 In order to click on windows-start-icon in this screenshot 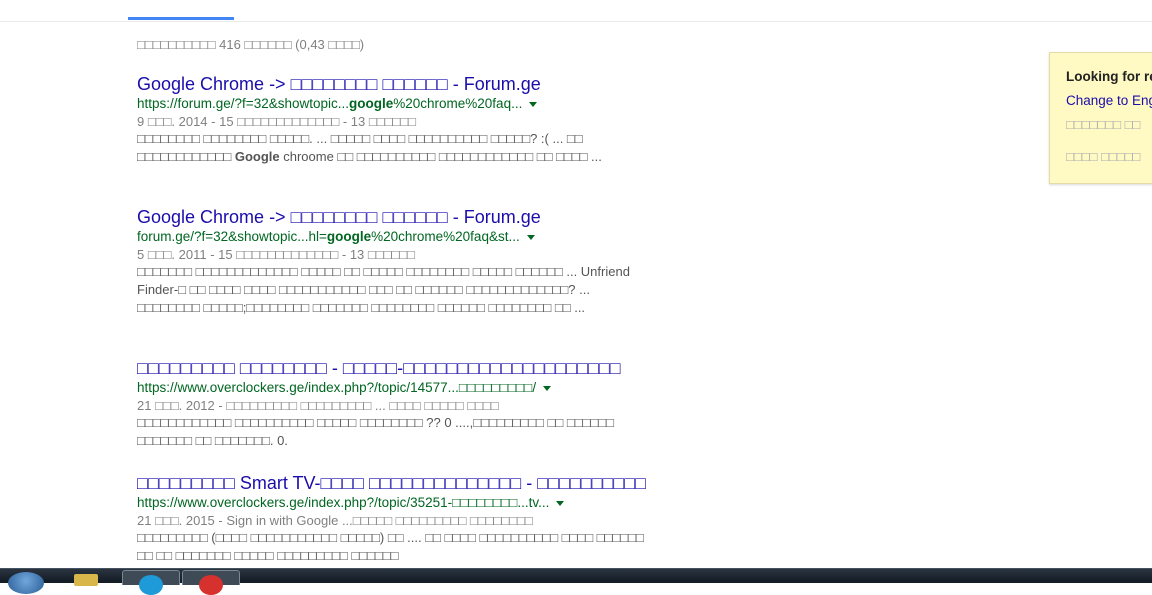, I will do `click(26, 583)`.